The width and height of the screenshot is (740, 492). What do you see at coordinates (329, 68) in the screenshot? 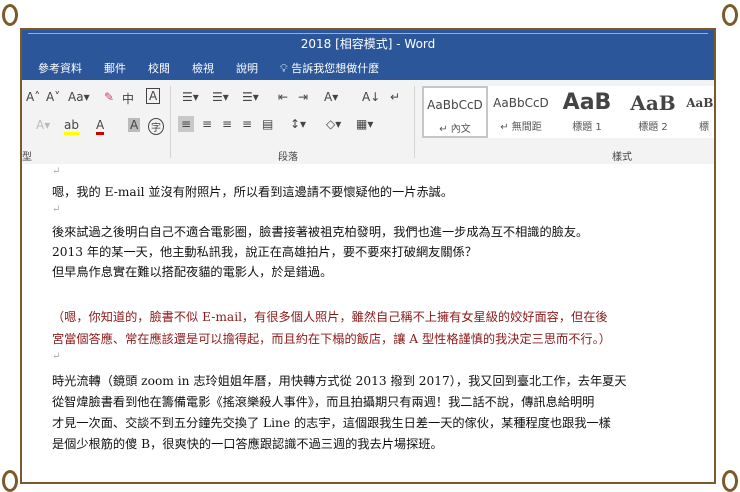
I see `tell-me-box: 💡︎ 告訴我您想做什麼` at bounding box center [329, 68].